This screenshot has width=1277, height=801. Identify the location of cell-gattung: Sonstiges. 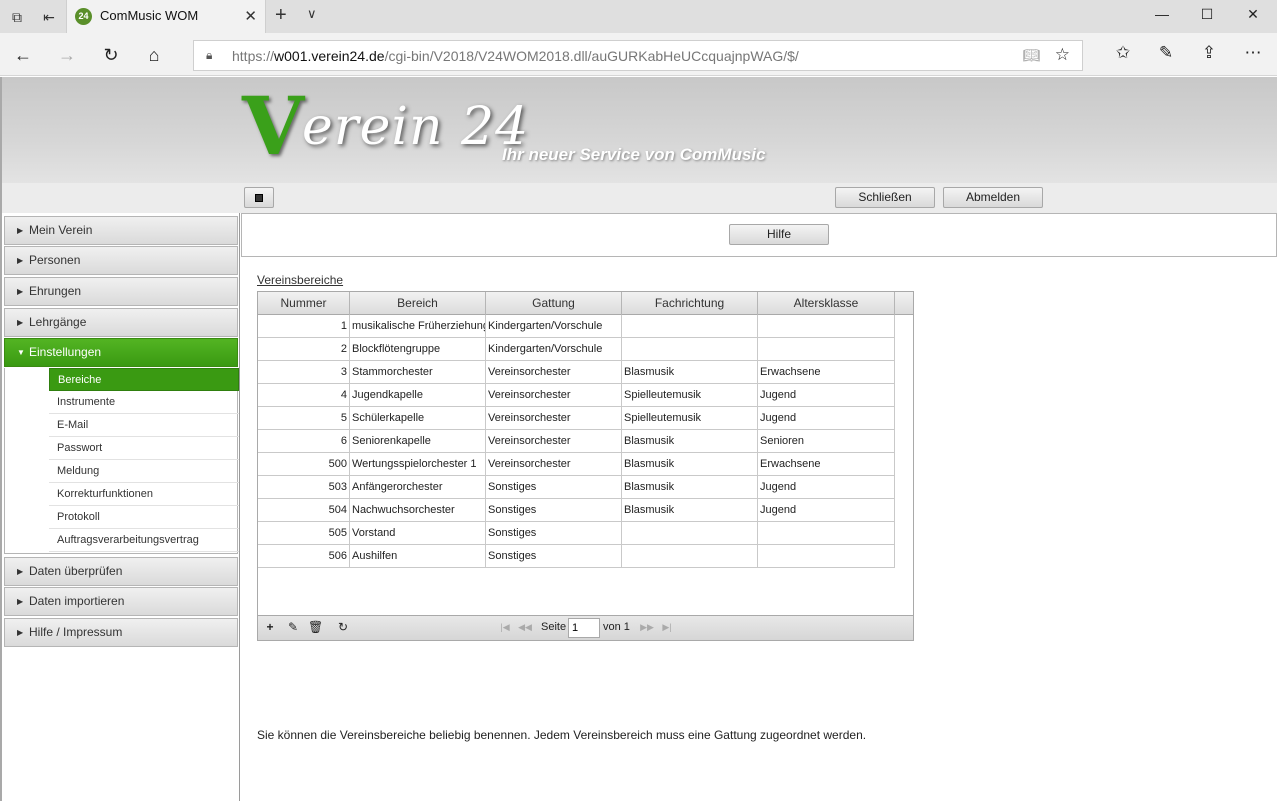
(554, 487).